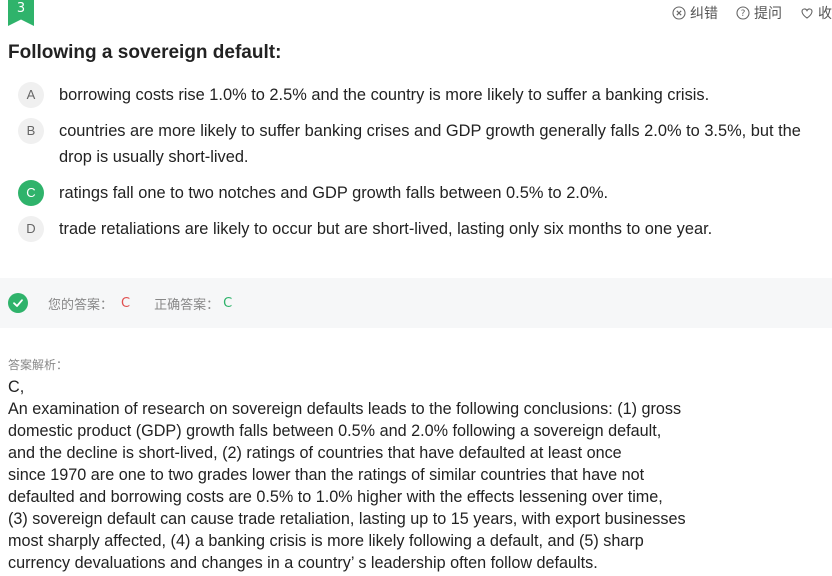  Describe the element at coordinates (679, 13) in the screenshot. I see `error-icon` at that location.